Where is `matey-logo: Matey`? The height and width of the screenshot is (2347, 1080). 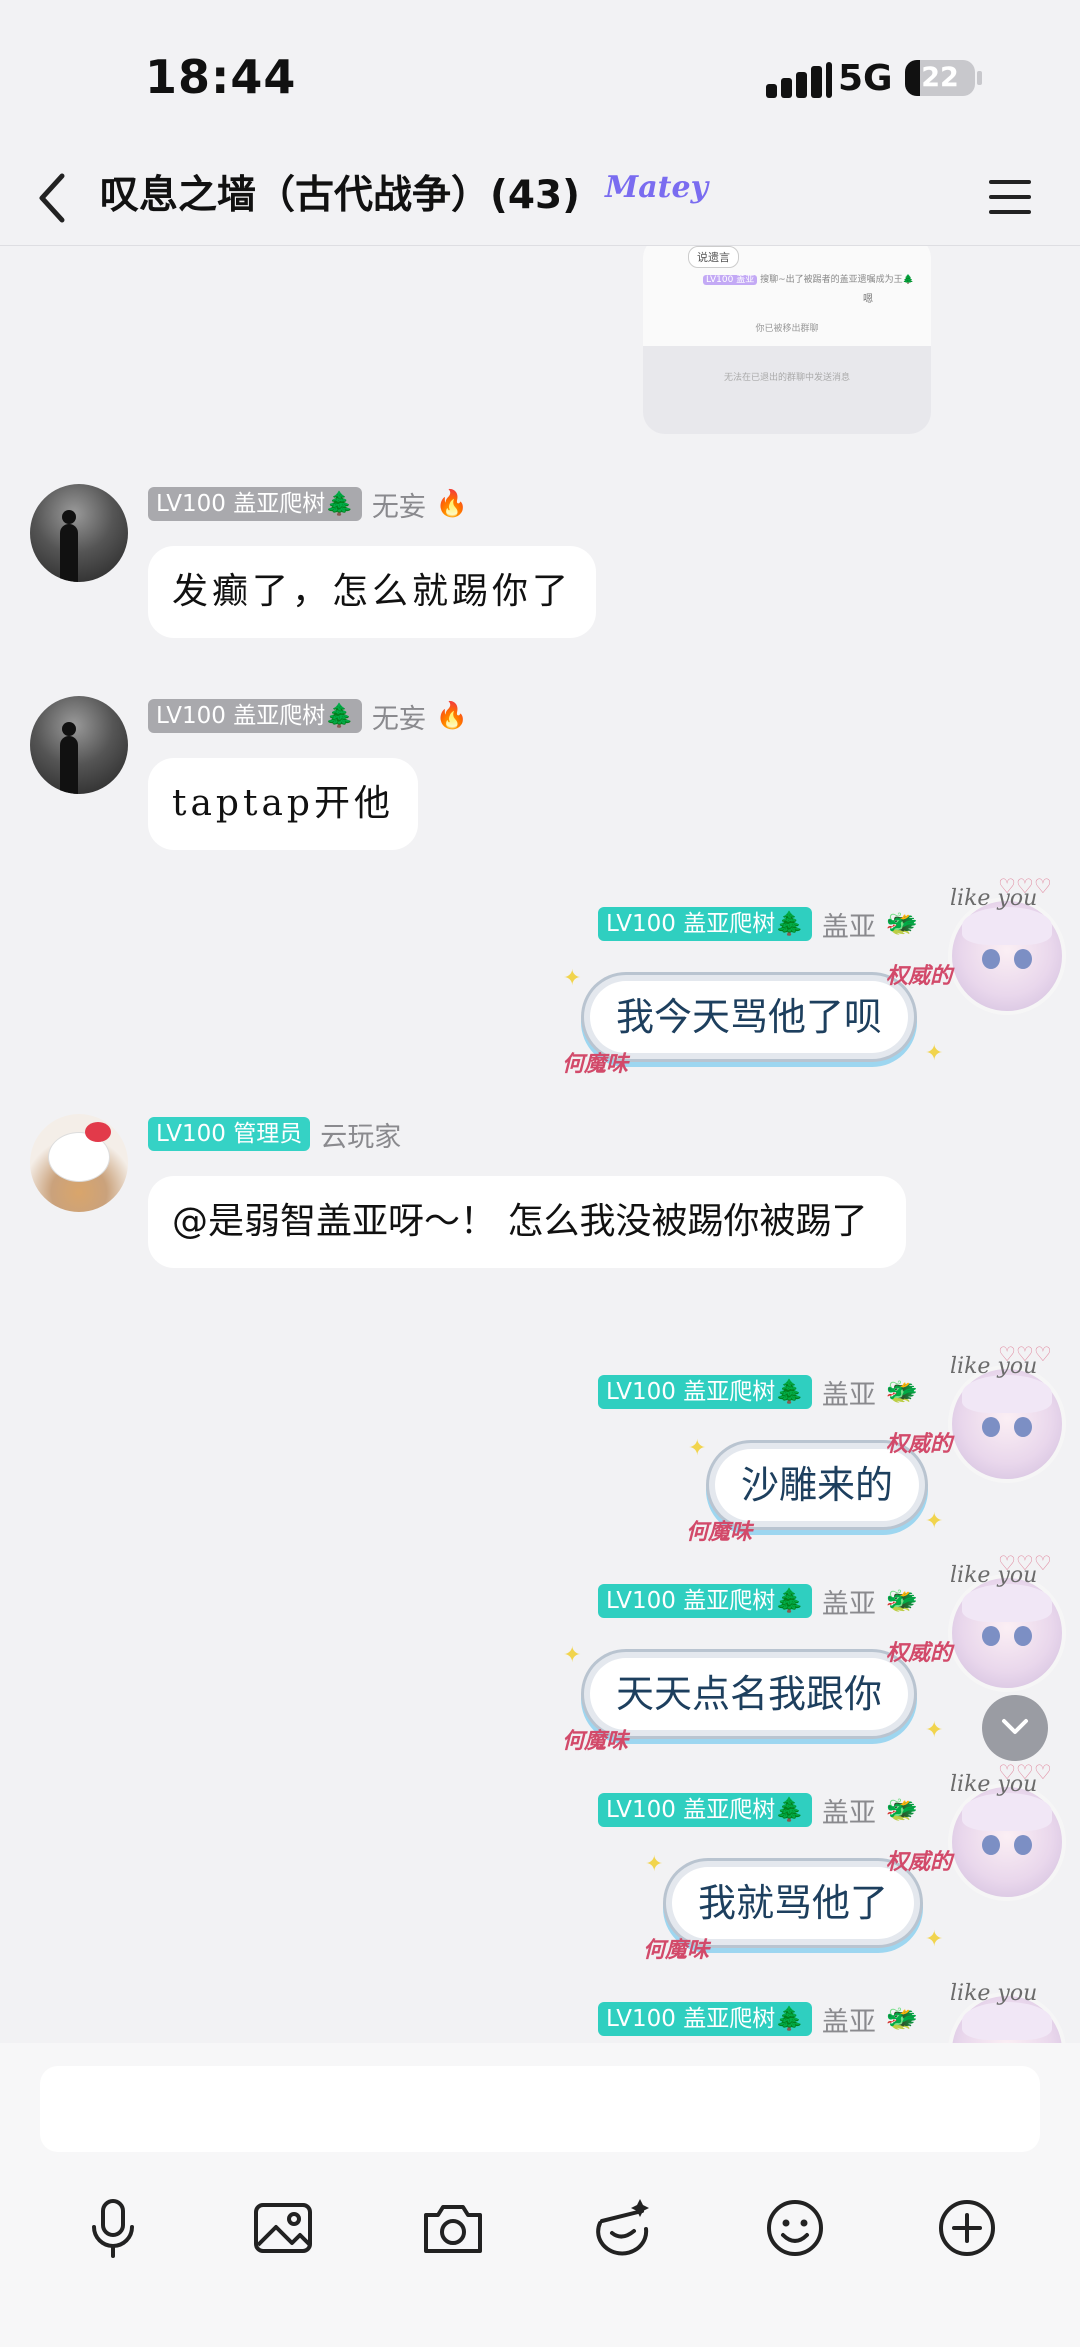
matey-logo: Matey is located at coordinates (657, 187).